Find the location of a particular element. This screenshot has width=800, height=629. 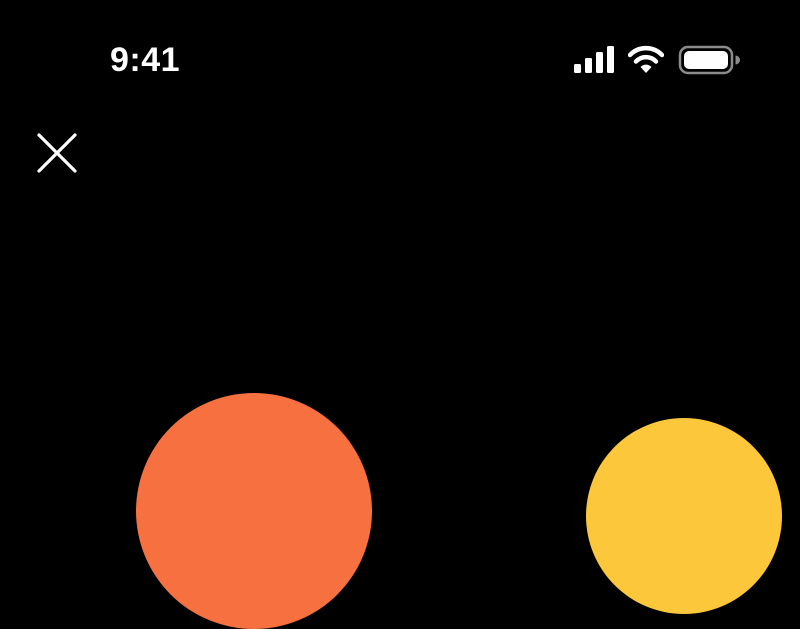

cellular-signal-icon is located at coordinates (594, 59).